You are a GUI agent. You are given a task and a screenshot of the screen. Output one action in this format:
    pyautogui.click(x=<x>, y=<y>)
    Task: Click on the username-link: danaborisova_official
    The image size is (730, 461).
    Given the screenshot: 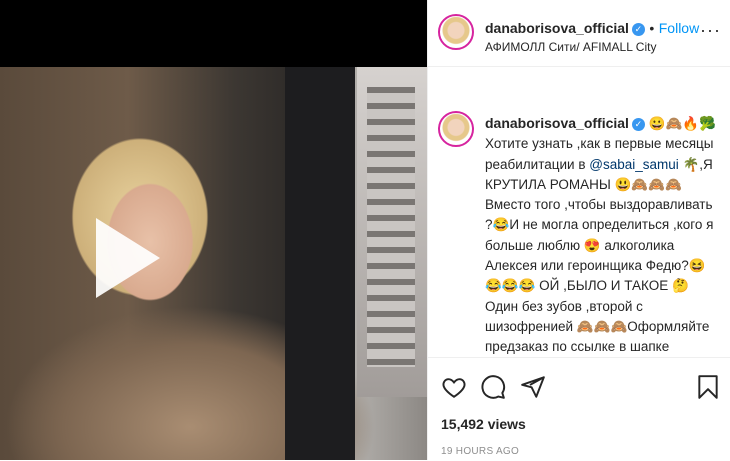 What is the action you would take?
    pyautogui.click(x=557, y=28)
    